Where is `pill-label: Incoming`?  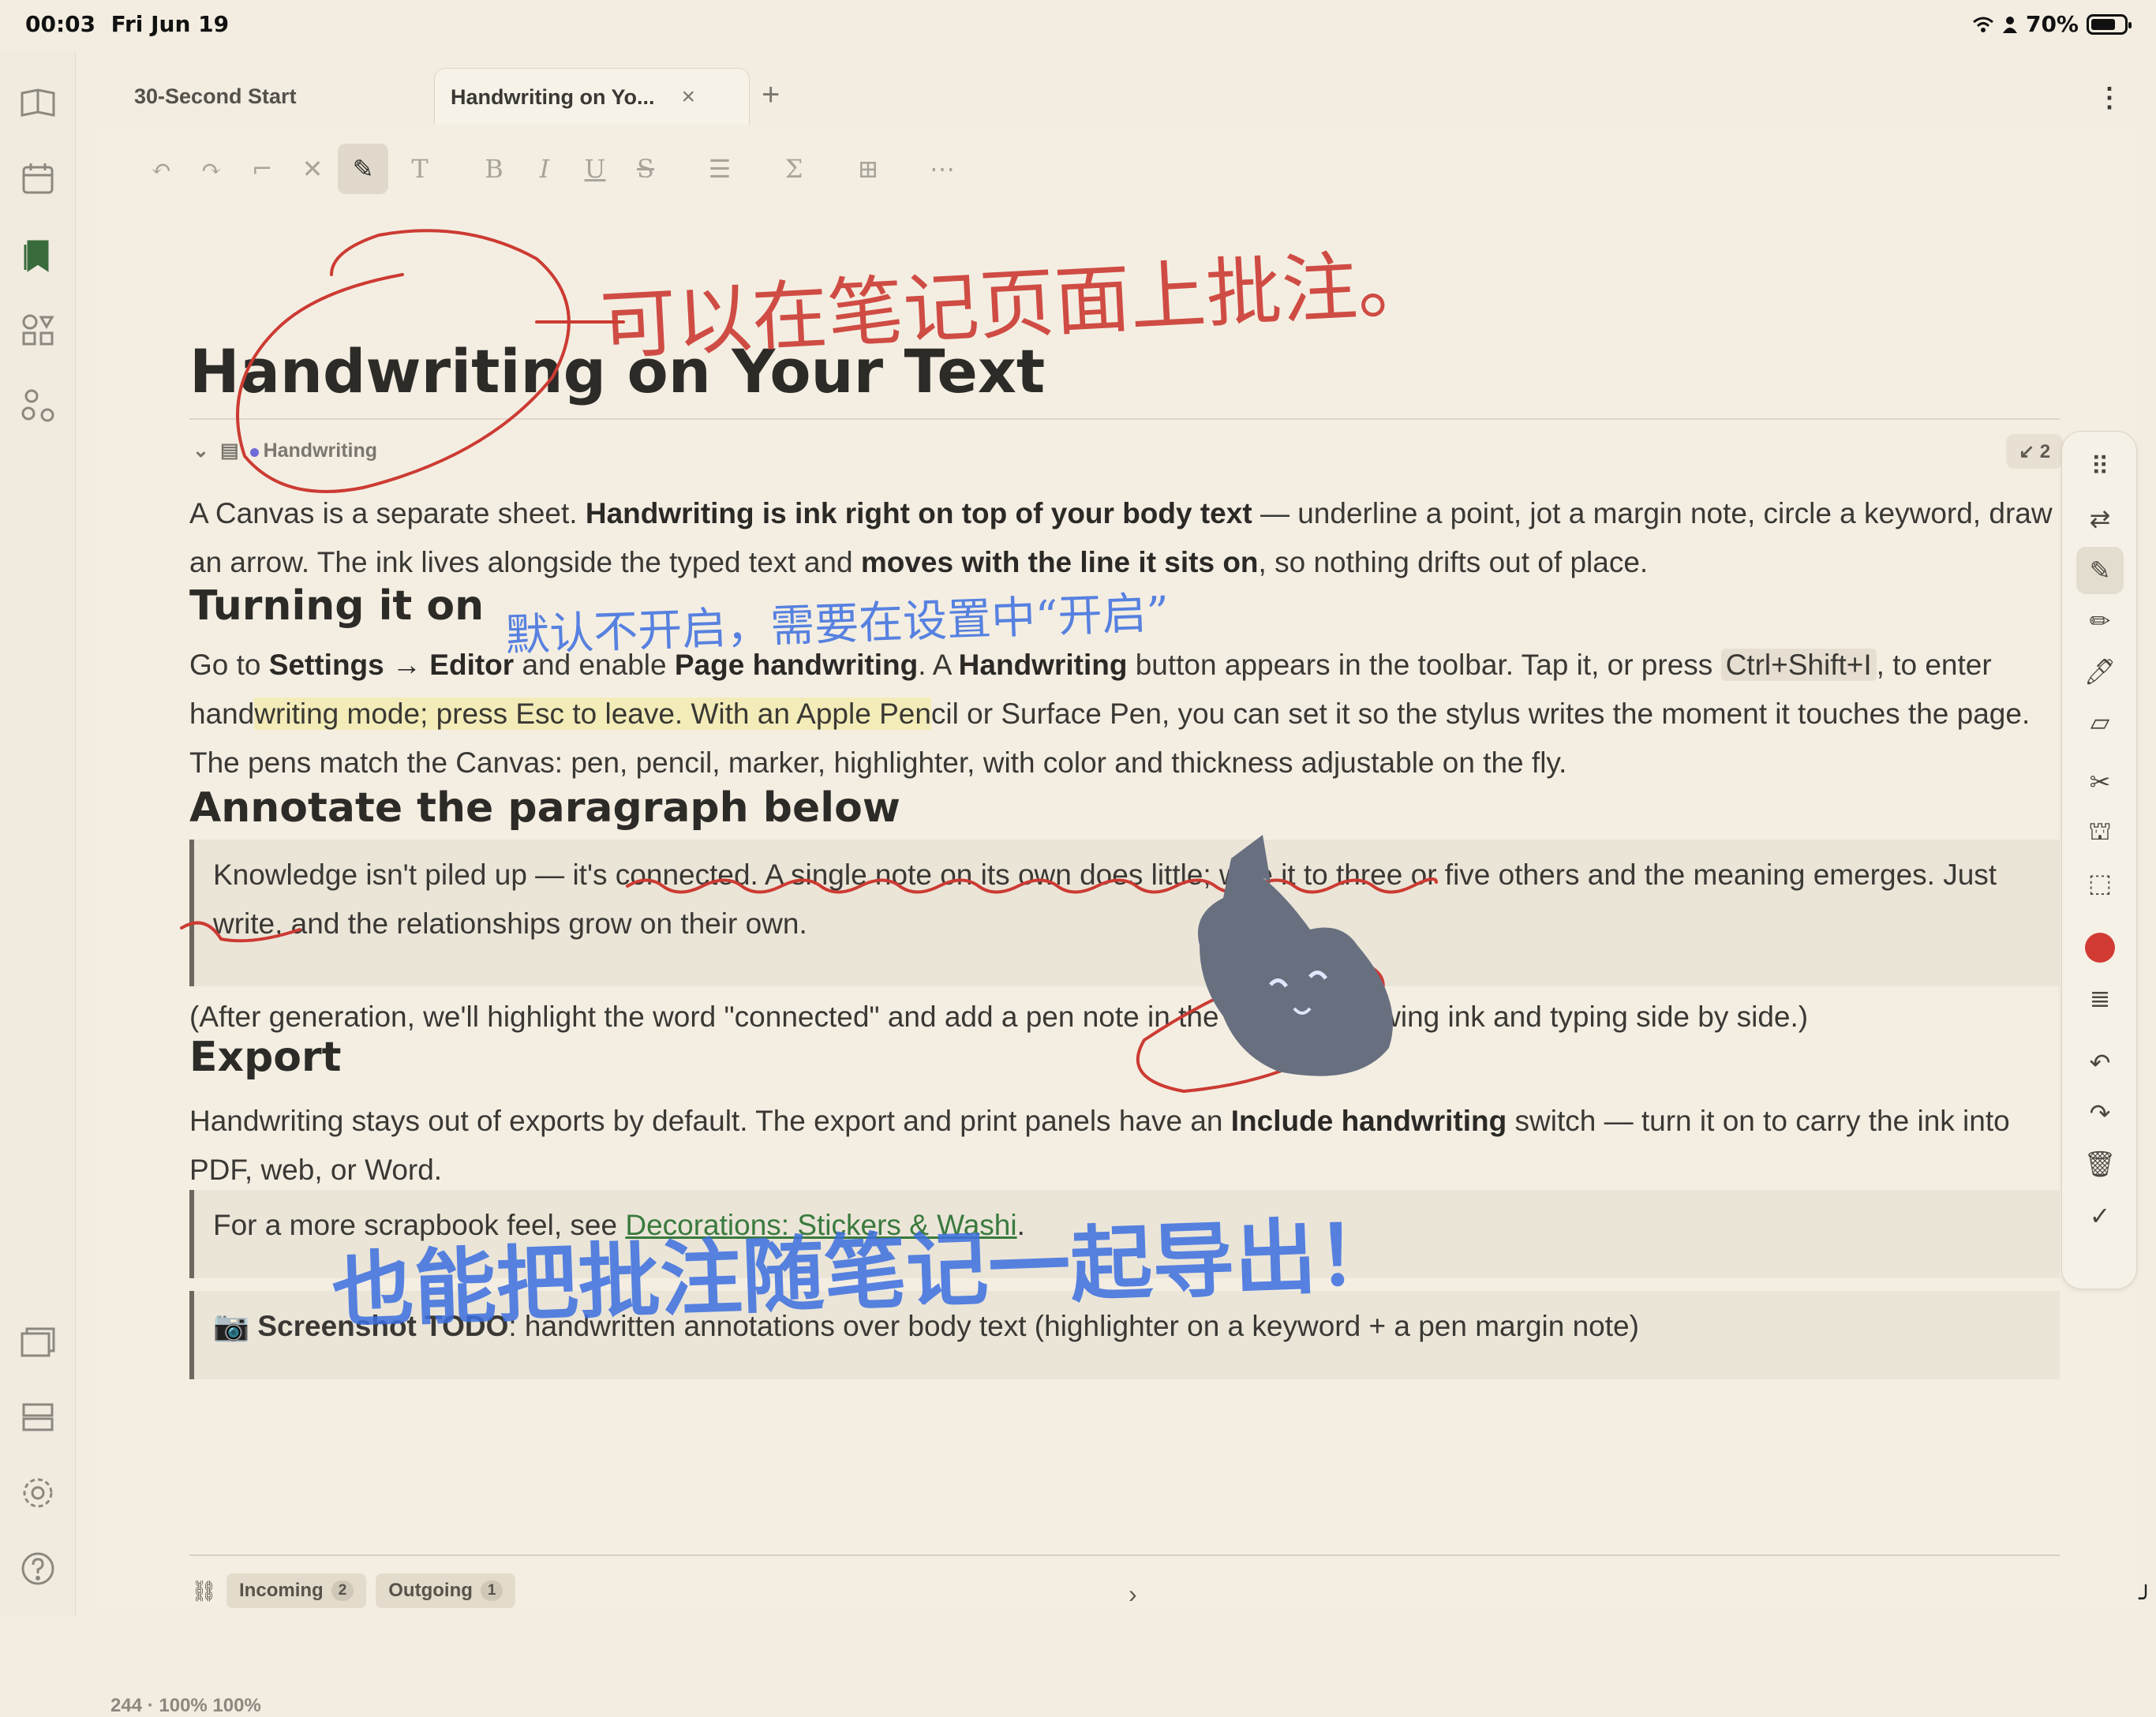
pill-label: Incoming is located at coordinates (281, 1591).